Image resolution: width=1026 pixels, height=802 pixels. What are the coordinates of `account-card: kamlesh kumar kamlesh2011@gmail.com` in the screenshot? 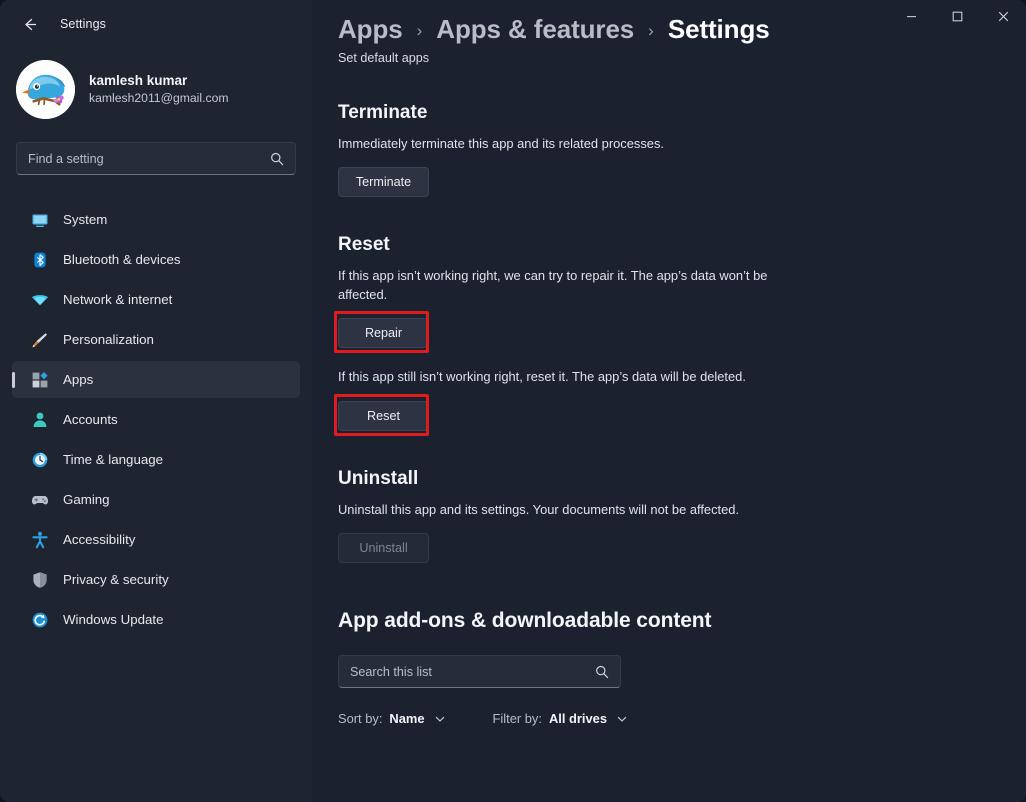 It's located at (156, 84).